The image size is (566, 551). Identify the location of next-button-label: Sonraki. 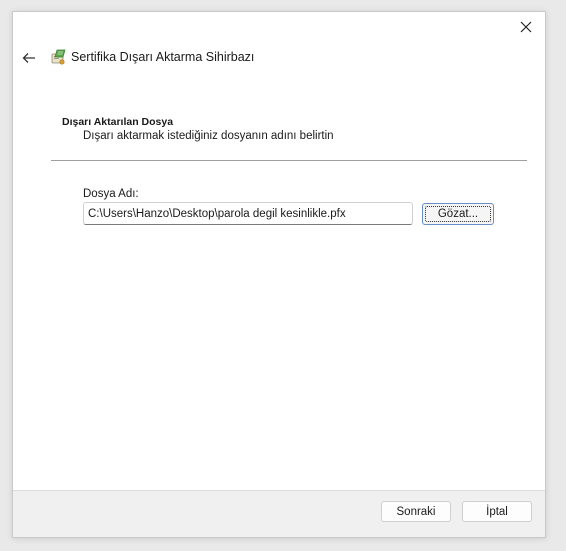
(416, 511).